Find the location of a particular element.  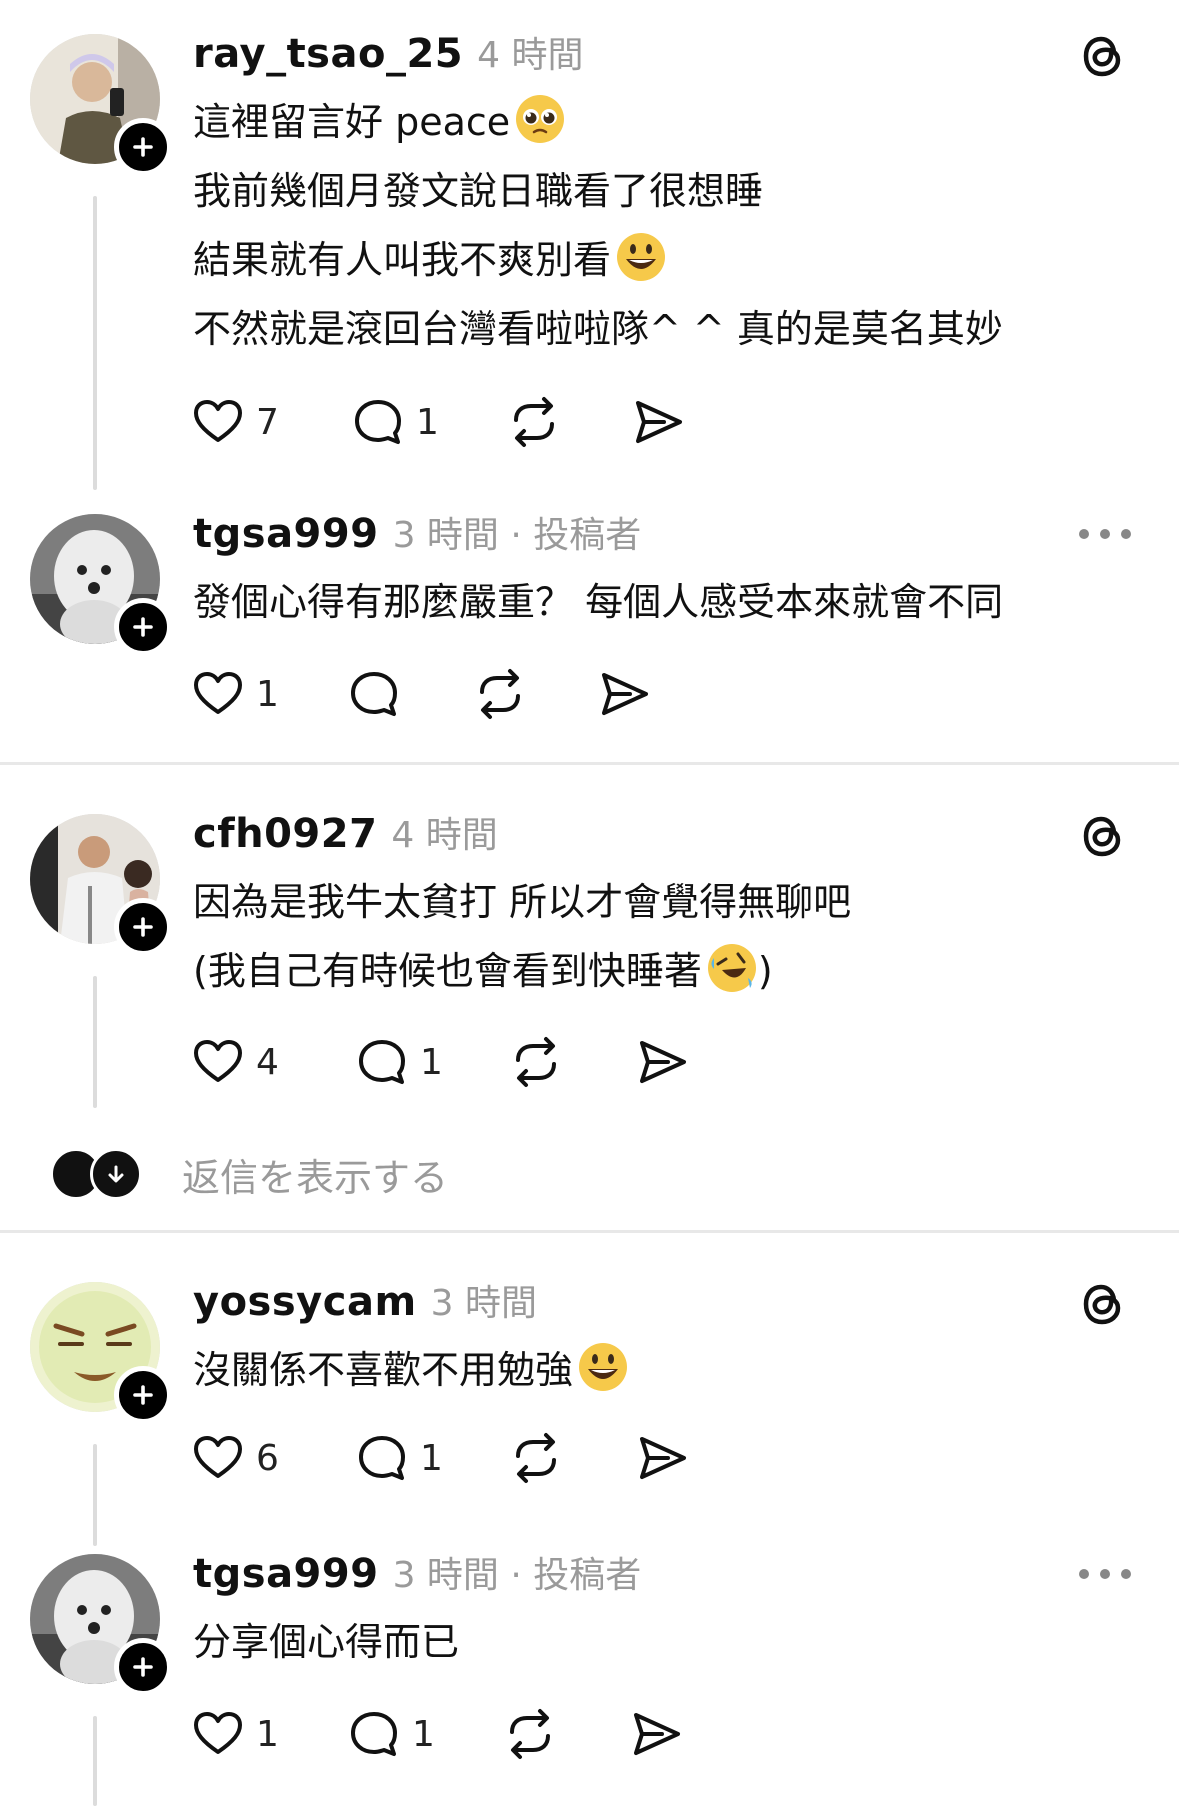

like-count: 7 is located at coordinates (267, 422).